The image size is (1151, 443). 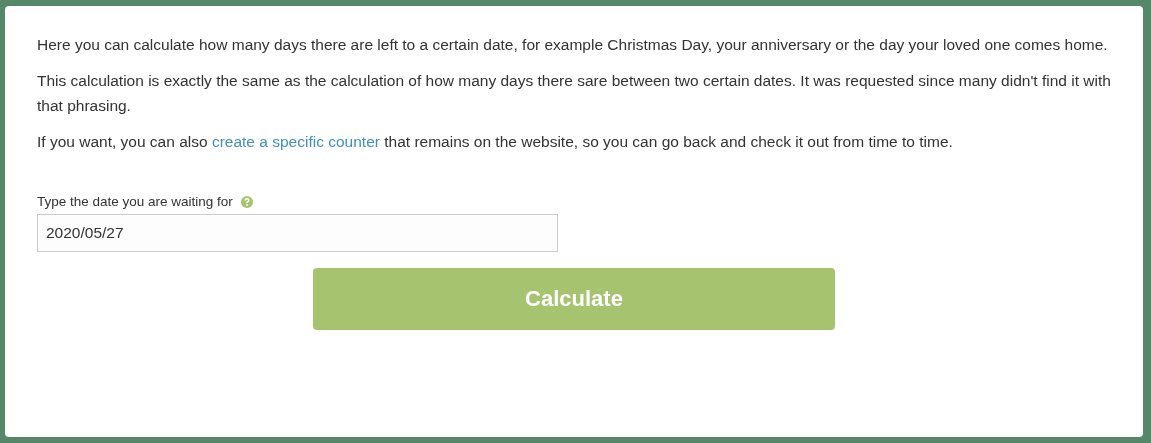 What do you see at coordinates (295, 141) in the screenshot?
I see `counter-link: create a specific counter` at bounding box center [295, 141].